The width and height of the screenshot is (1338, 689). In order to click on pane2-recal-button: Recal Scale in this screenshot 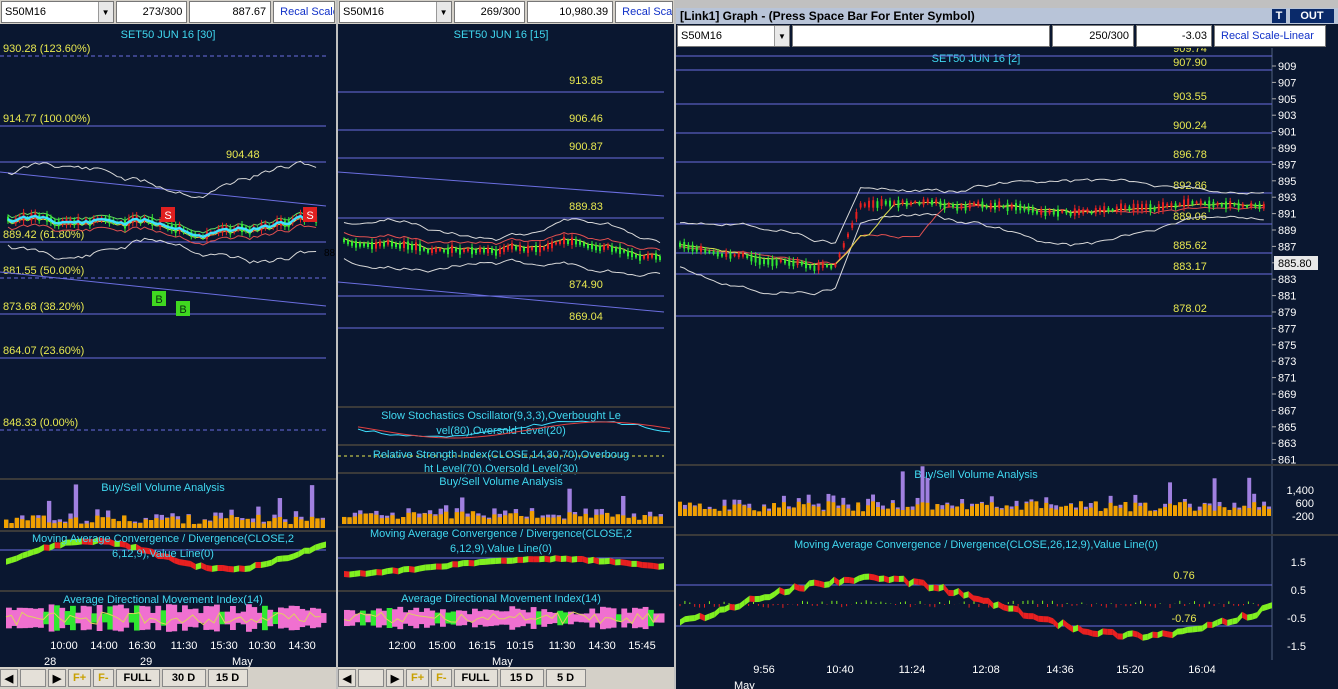, I will do `click(644, 12)`.